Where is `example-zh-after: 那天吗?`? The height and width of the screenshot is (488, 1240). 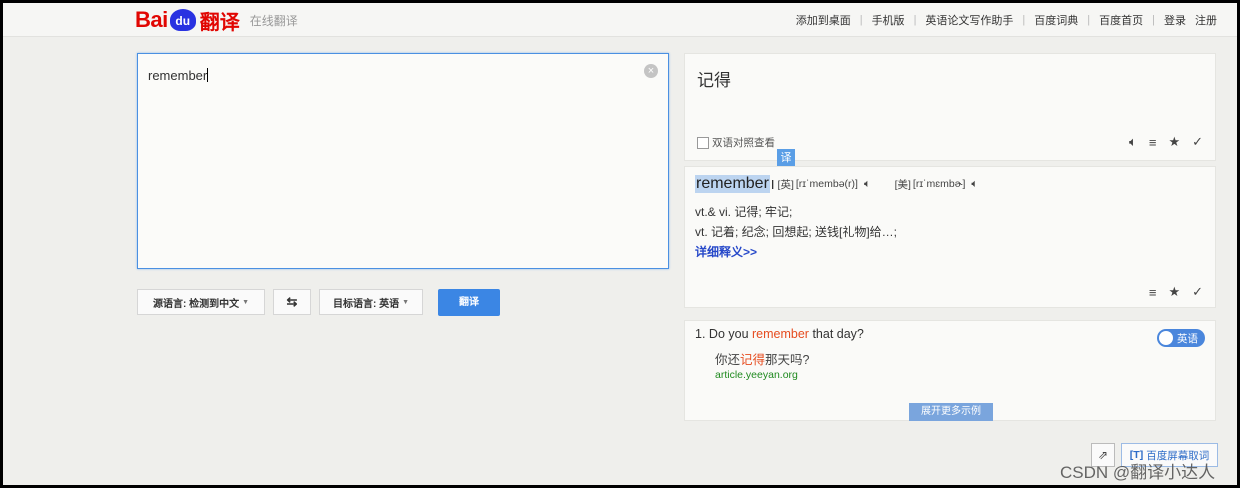
example-zh-after: 那天吗? is located at coordinates (787, 360).